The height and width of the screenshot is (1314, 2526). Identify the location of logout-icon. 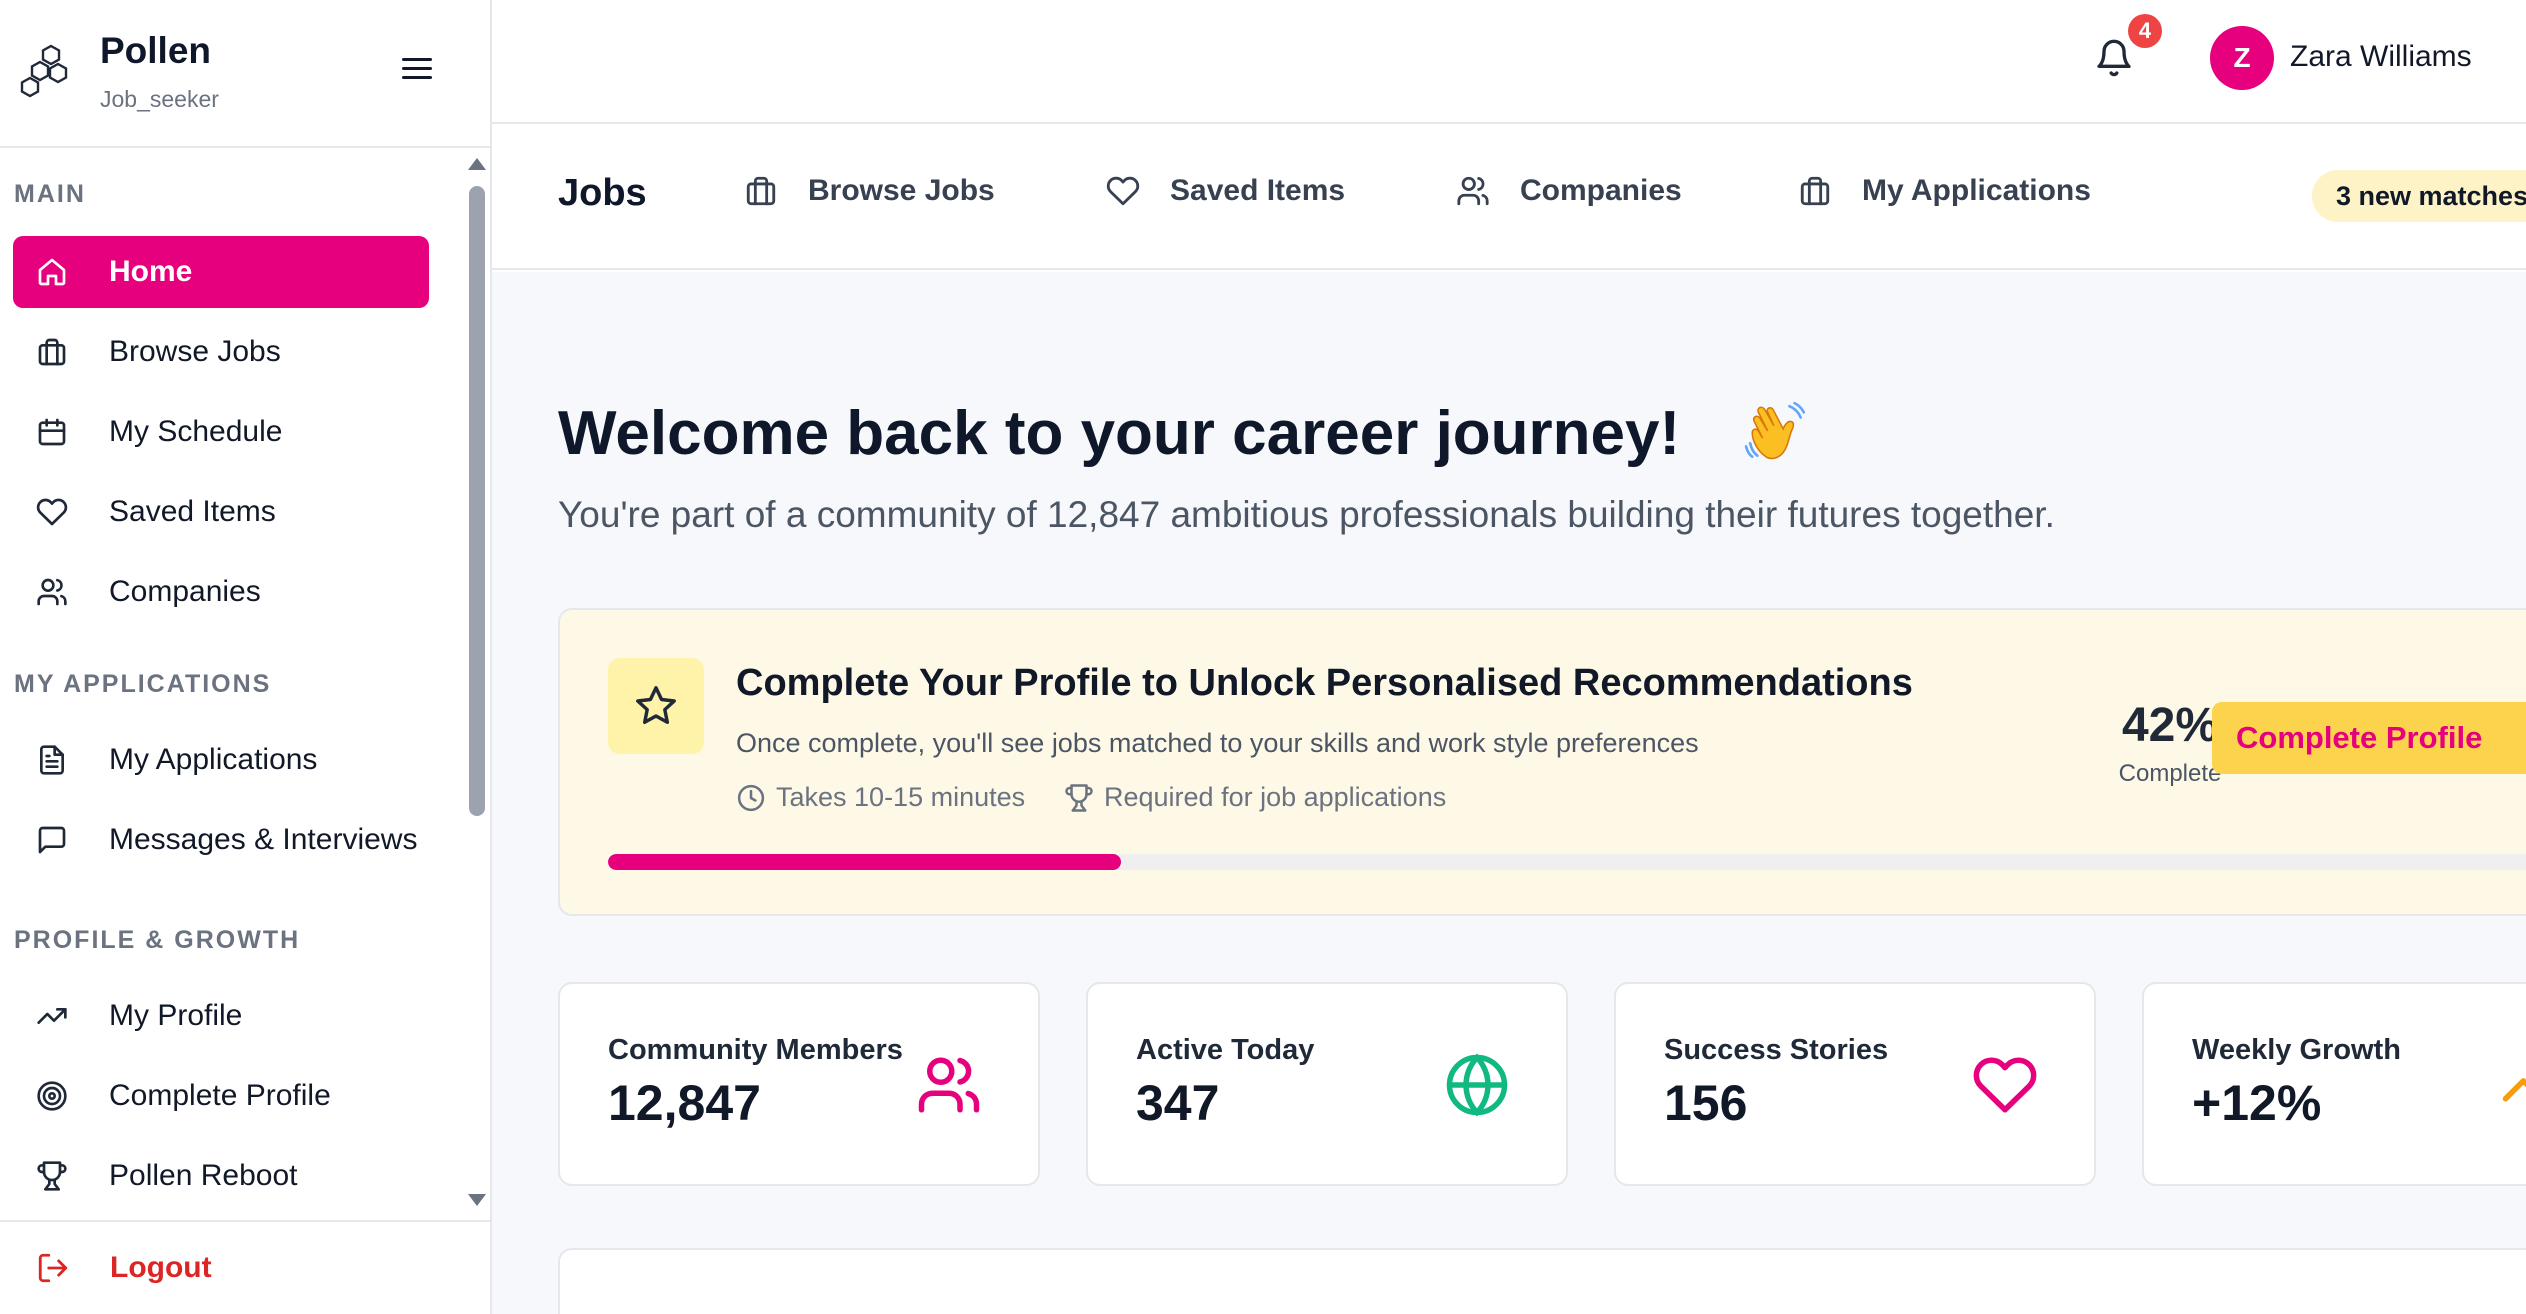
(53, 1268).